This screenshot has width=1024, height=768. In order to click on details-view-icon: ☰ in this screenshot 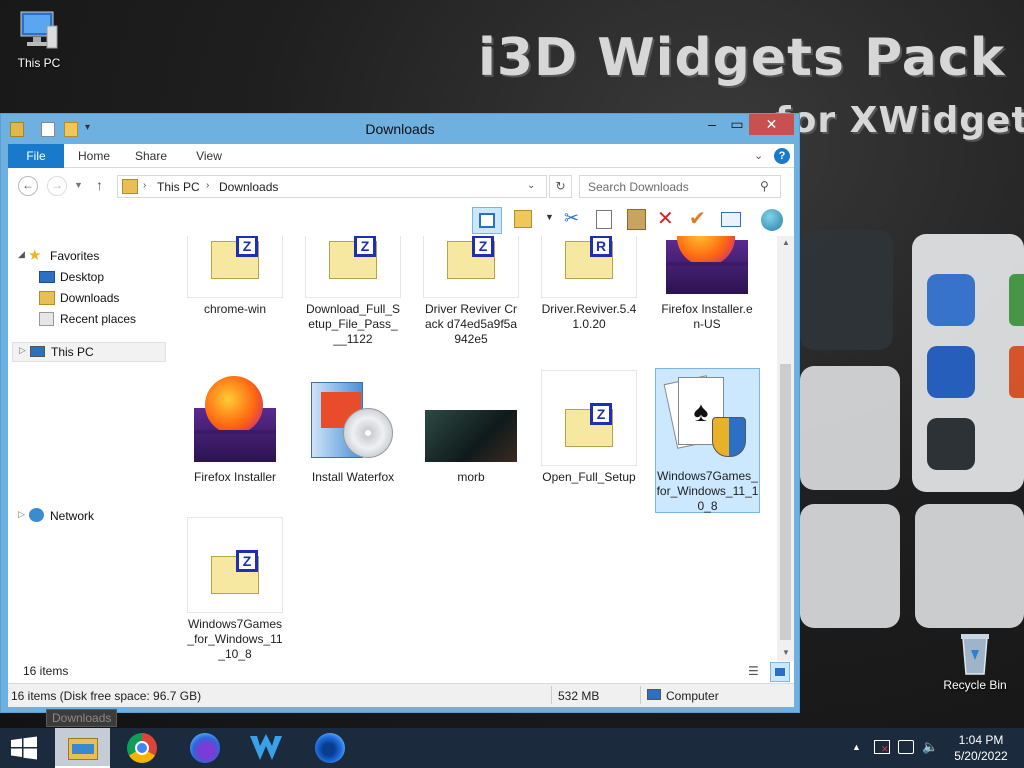, I will do `click(756, 672)`.